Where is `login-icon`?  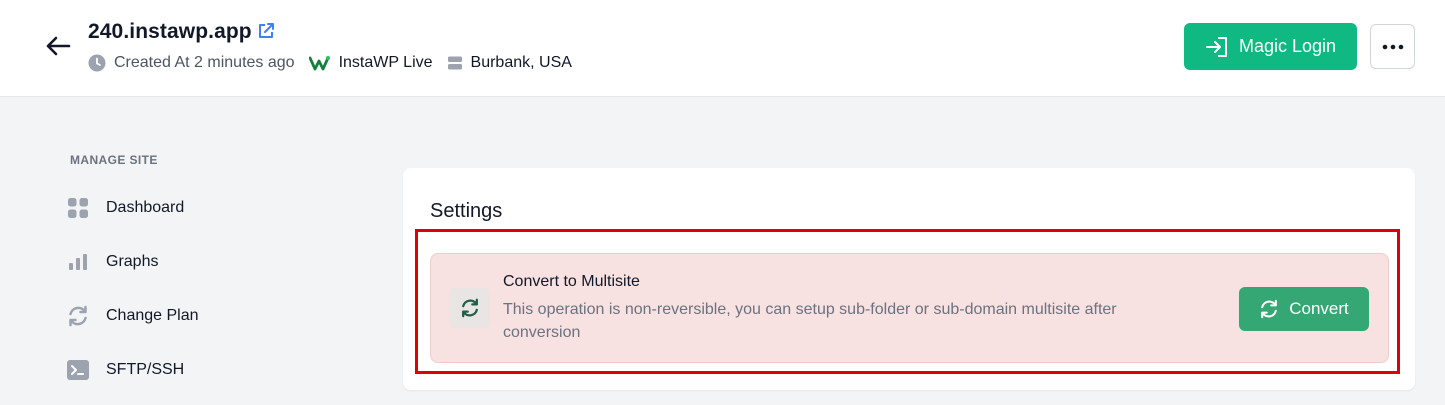
login-icon is located at coordinates (1217, 47).